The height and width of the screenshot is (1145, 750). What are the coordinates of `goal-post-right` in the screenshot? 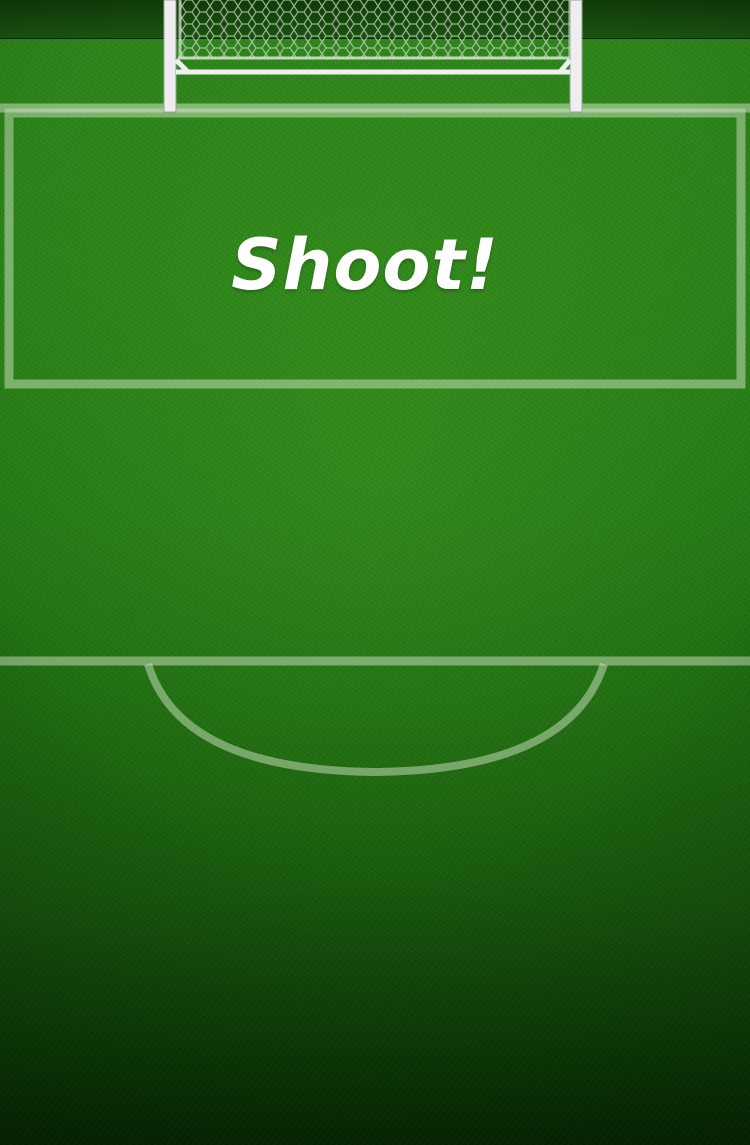 It's located at (576, 56).